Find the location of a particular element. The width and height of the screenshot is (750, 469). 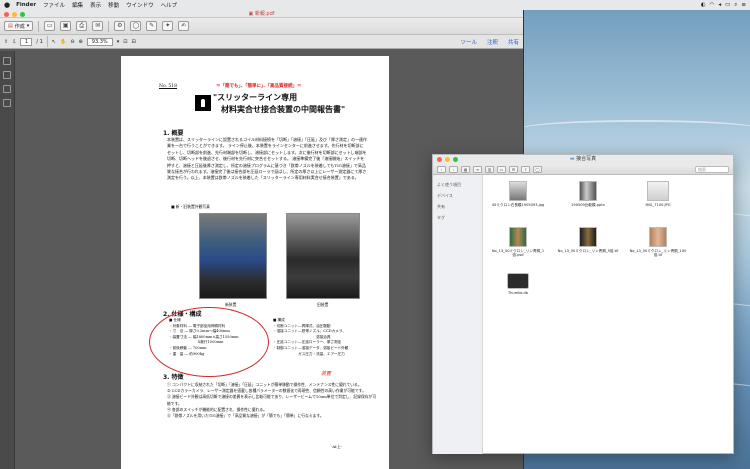

tools-tab: ツール is located at coordinates (468, 42).